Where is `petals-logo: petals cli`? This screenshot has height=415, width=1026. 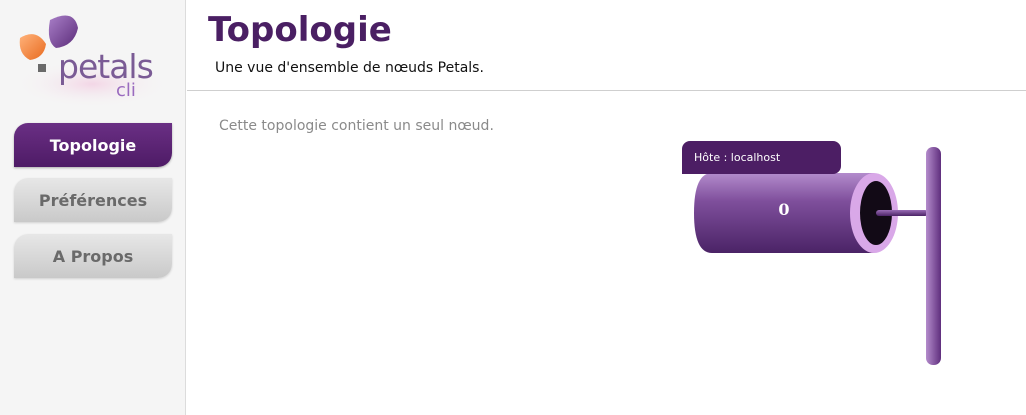
petals-logo: petals cli is located at coordinates (94, 58).